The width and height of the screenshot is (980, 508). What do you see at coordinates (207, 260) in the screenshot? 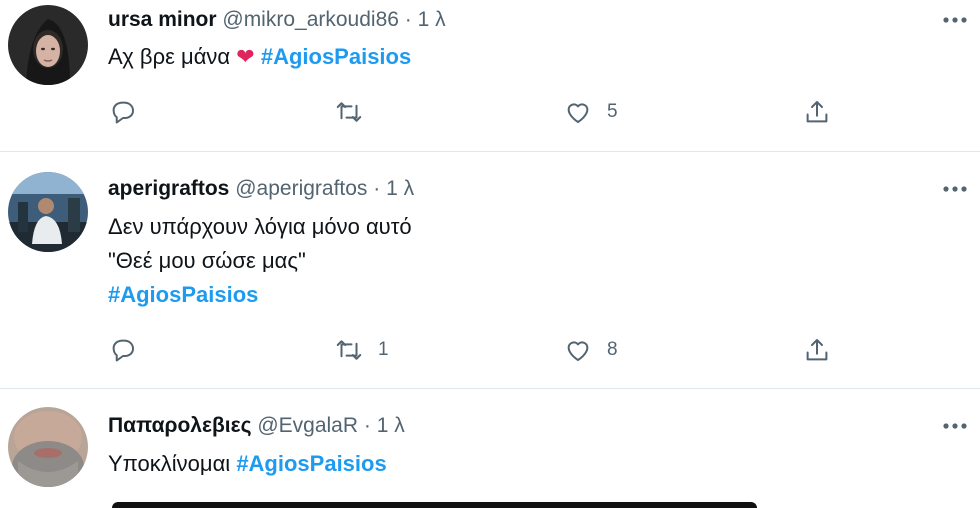
I see `tweet-text-line: "Θεέ μου σώσε μας"` at bounding box center [207, 260].